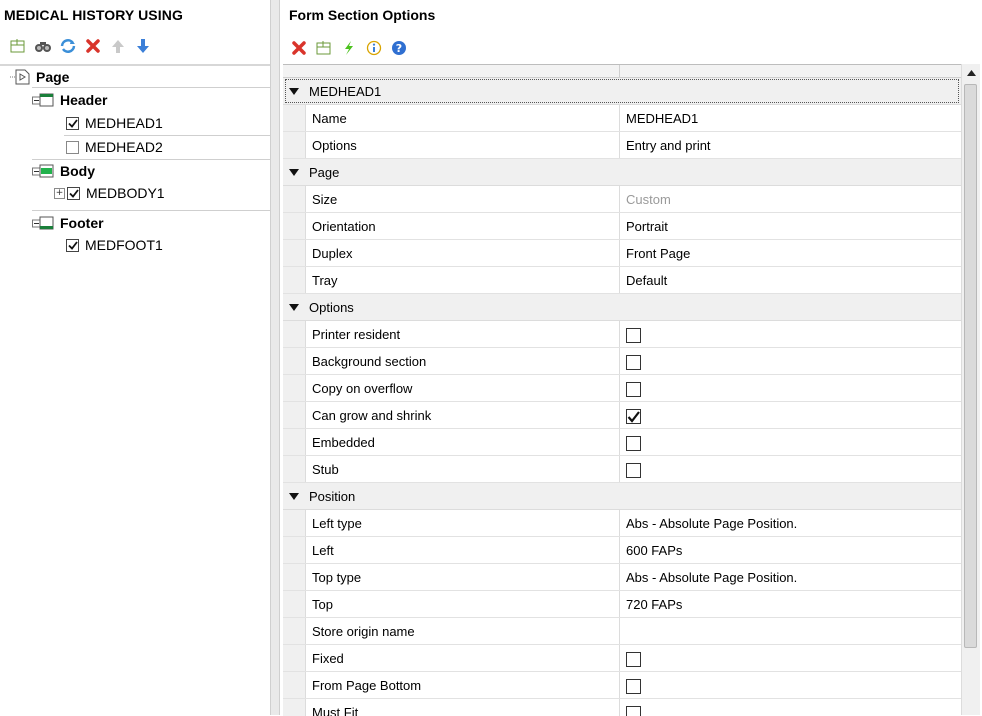 Image resolution: width=982 pixels, height=716 pixels. What do you see at coordinates (67, 46) in the screenshot?
I see `refresh-icon` at bounding box center [67, 46].